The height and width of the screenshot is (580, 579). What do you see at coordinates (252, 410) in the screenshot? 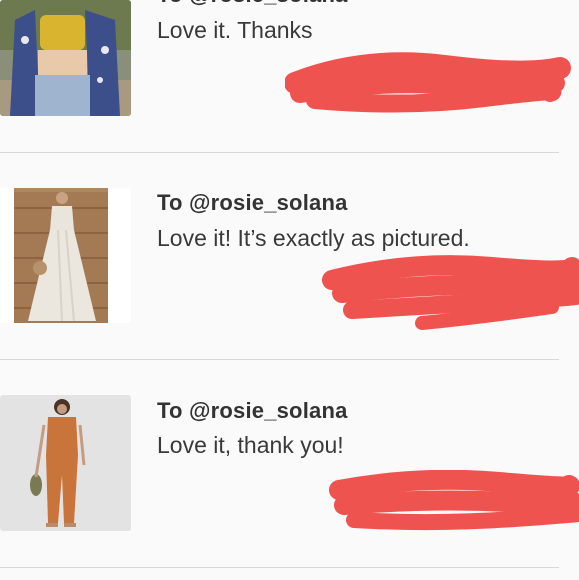
I see `recipient-label: To @rosie_solana` at bounding box center [252, 410].